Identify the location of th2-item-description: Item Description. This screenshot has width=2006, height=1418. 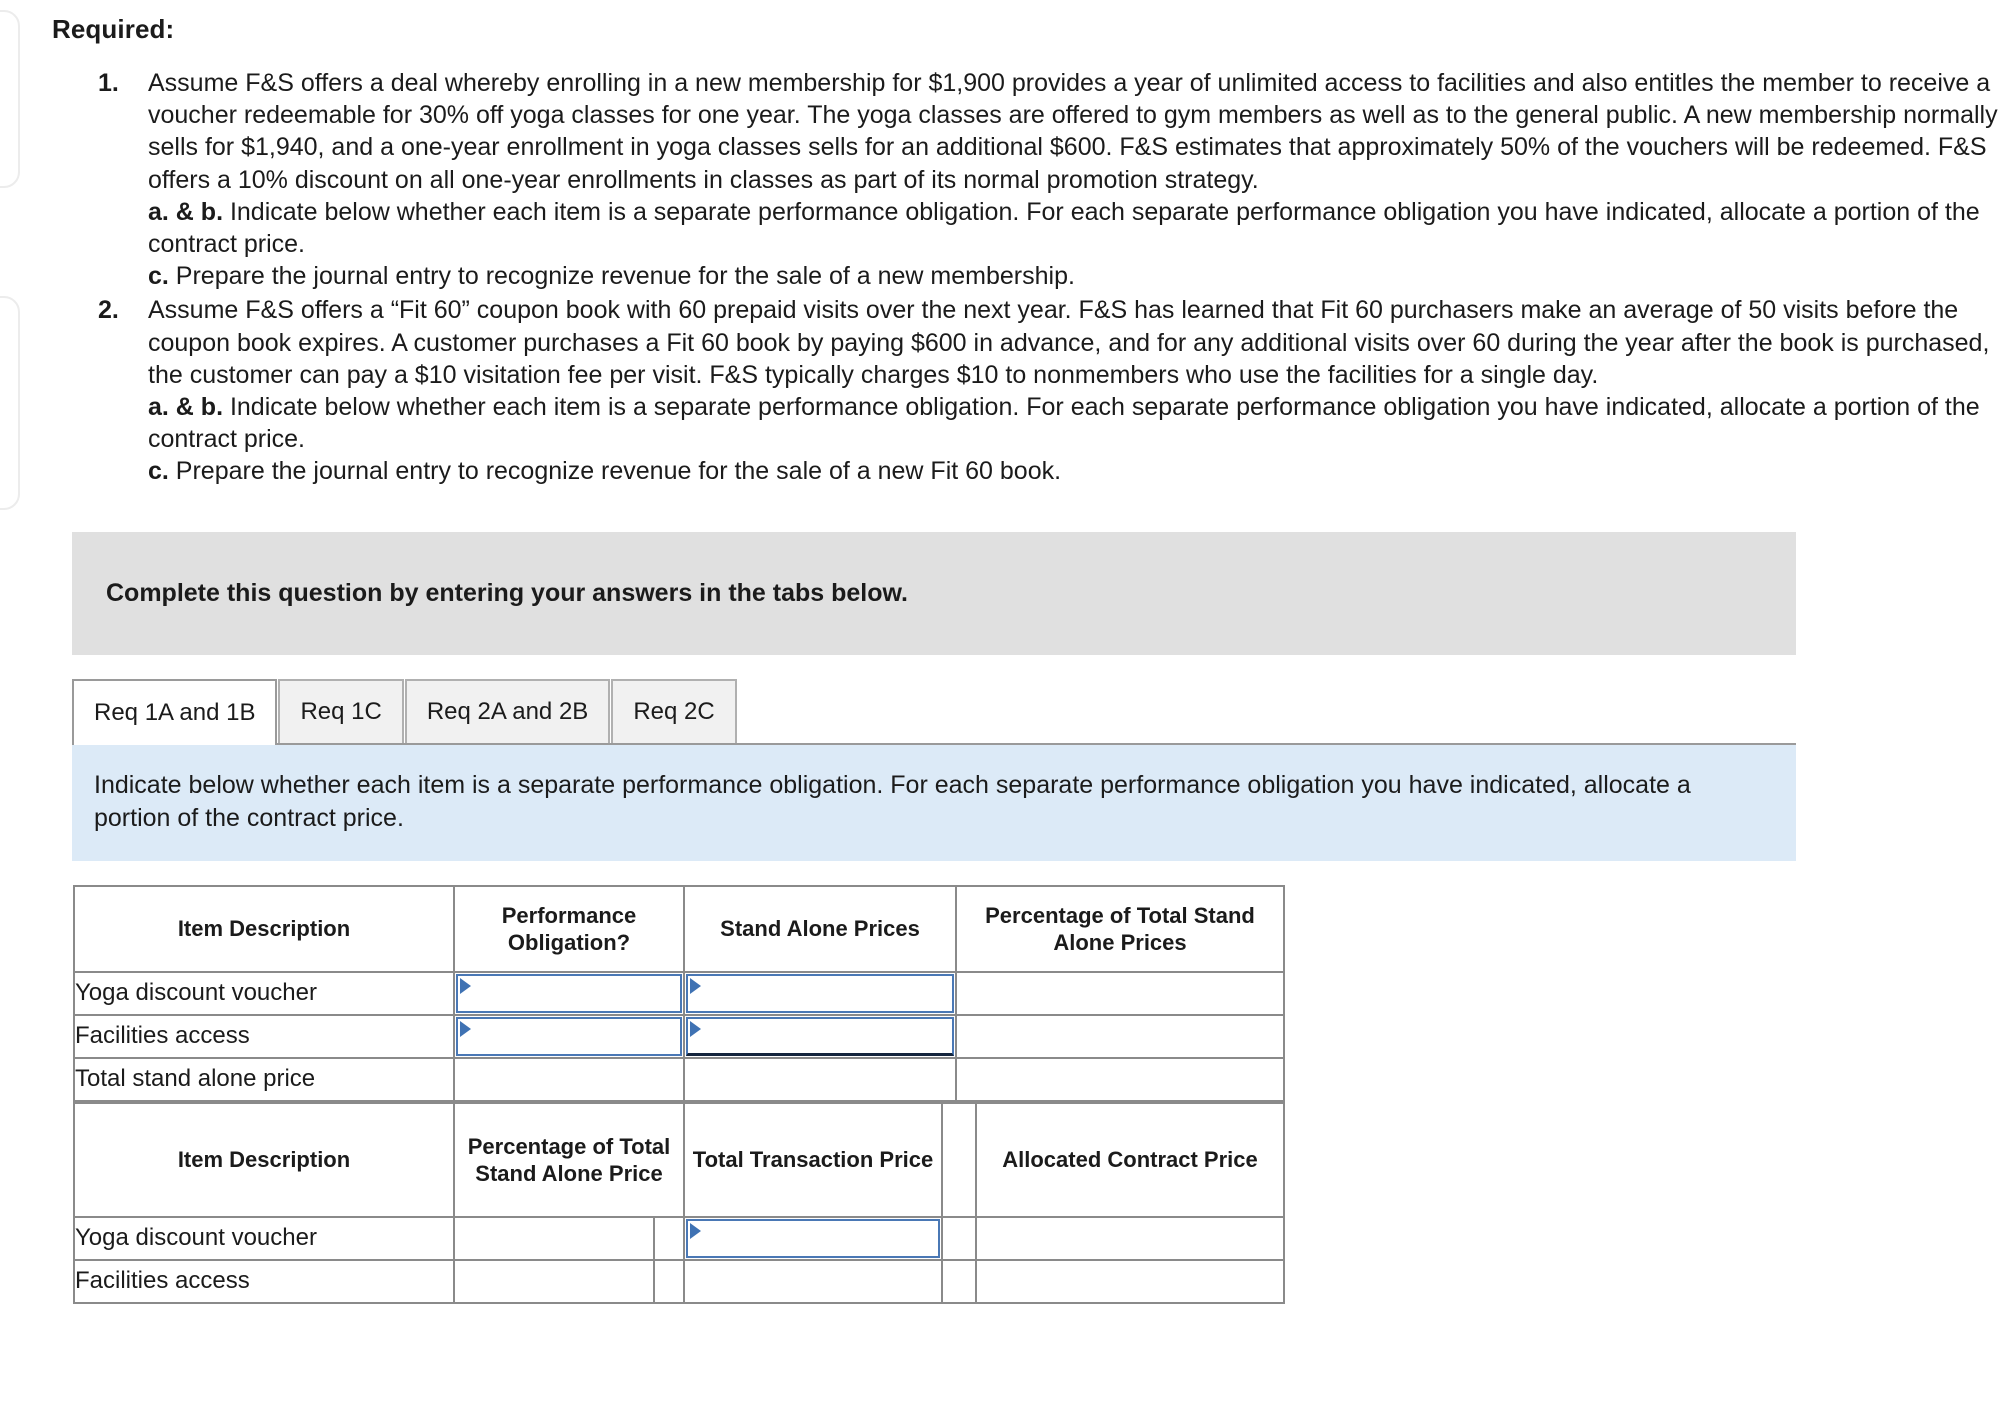
(264, 1159).